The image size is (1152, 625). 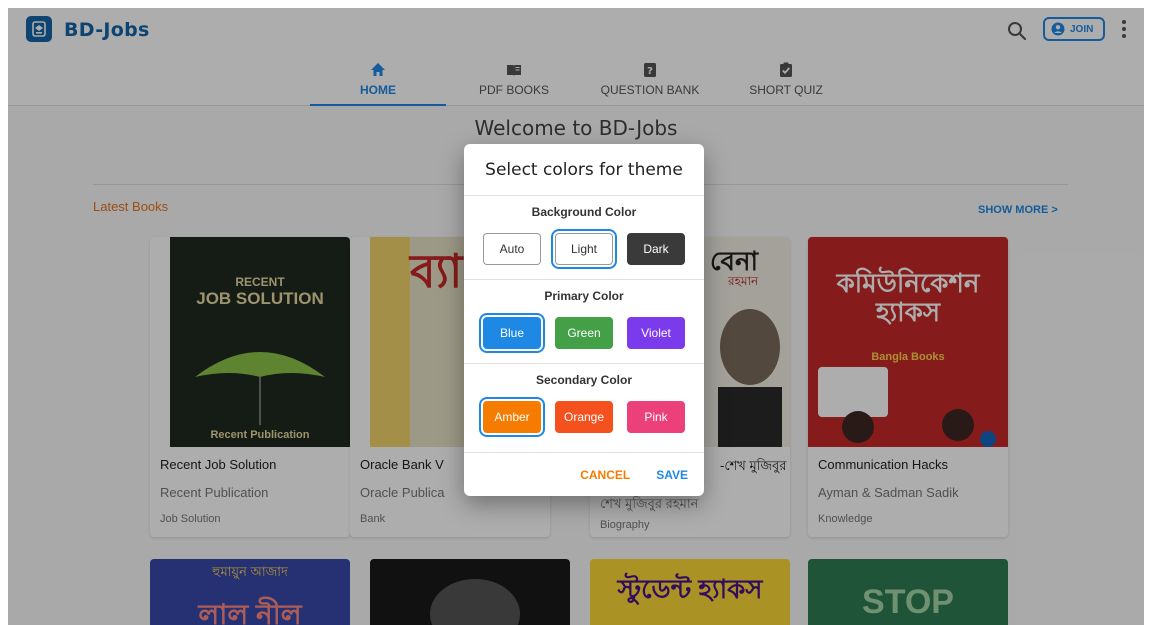 What do you see at coordinates (672, 475) in the screenshot?
I see `save-button: SAVE` at bounding box center [672, 475].